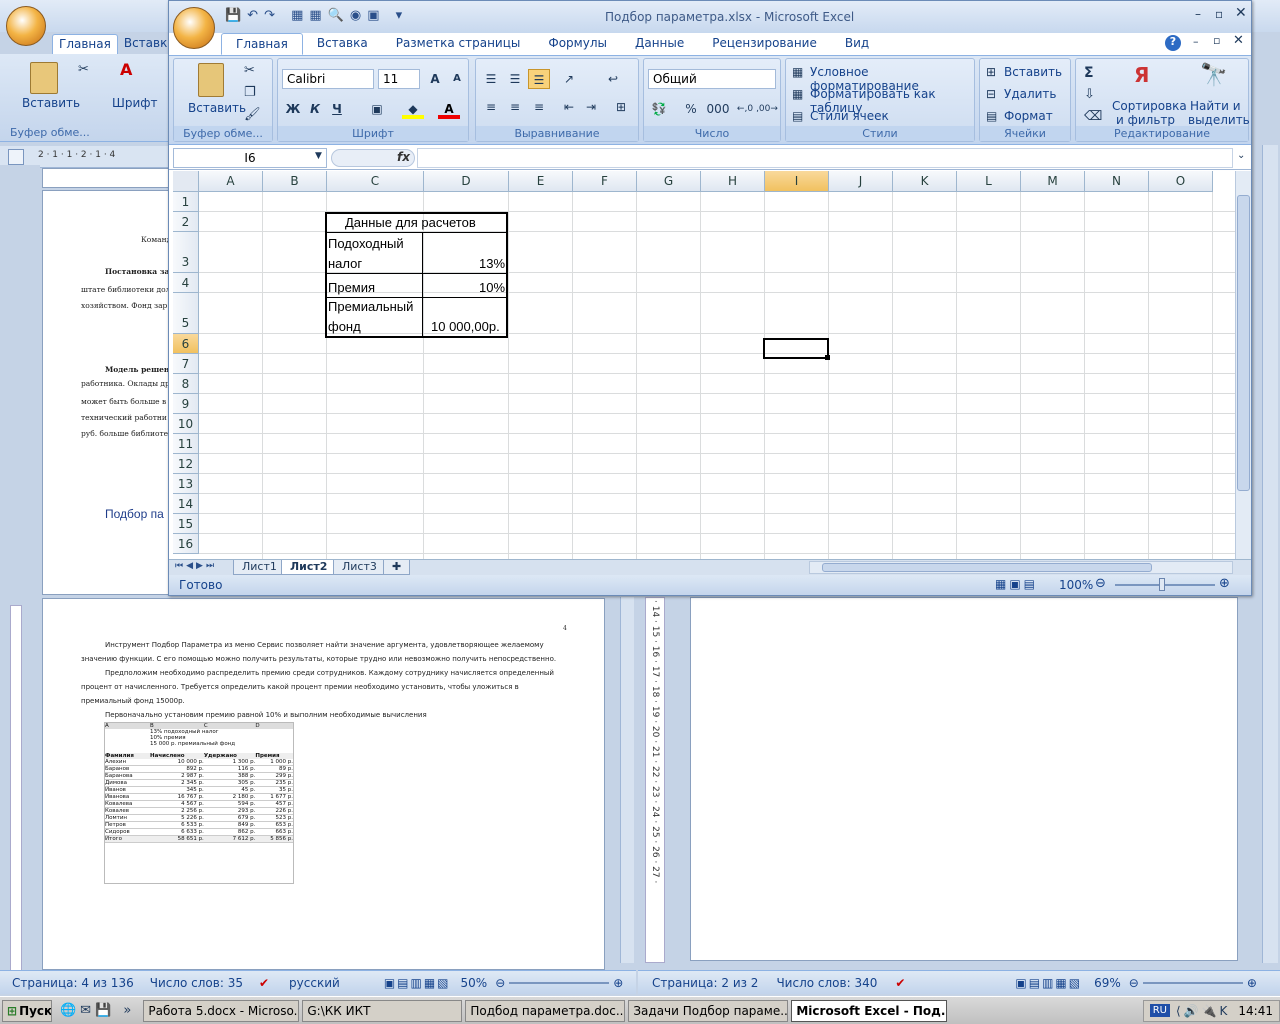 The width and height of the screenshot is (1280, 1024). Describe the element at coordinates (621, 107) in the screenshot. I see `merge-icon: ⊞` at that location.